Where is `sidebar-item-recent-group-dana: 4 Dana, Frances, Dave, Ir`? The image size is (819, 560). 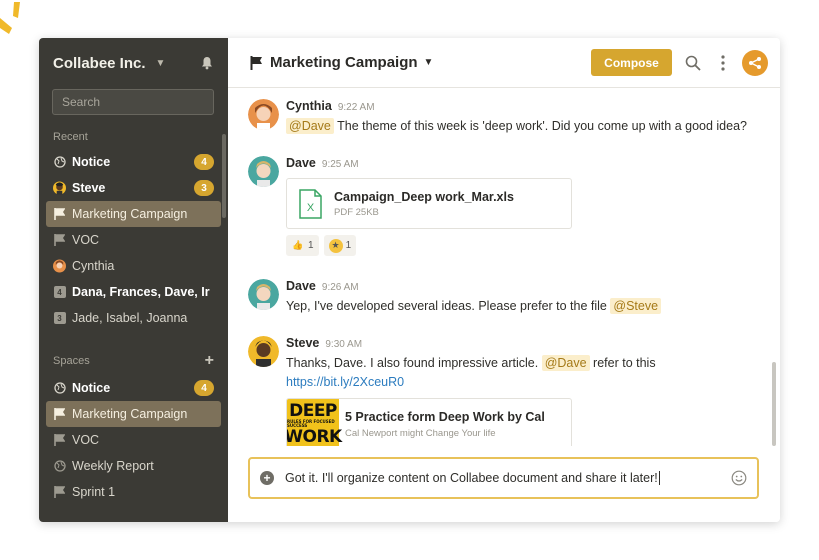 sidebar-item-recent-group-dana: 4 Dana, Frances, Dave, Ir is located at coordinates (133, 292).